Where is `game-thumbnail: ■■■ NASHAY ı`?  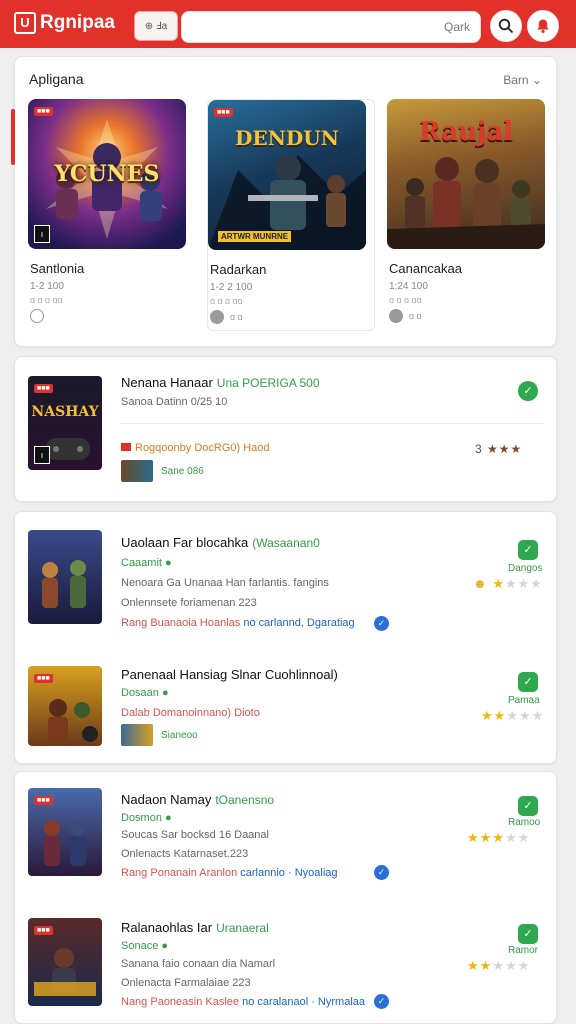 game-thumbnail: ■■■ NASHAY ı is located at coordinates (65, 423).